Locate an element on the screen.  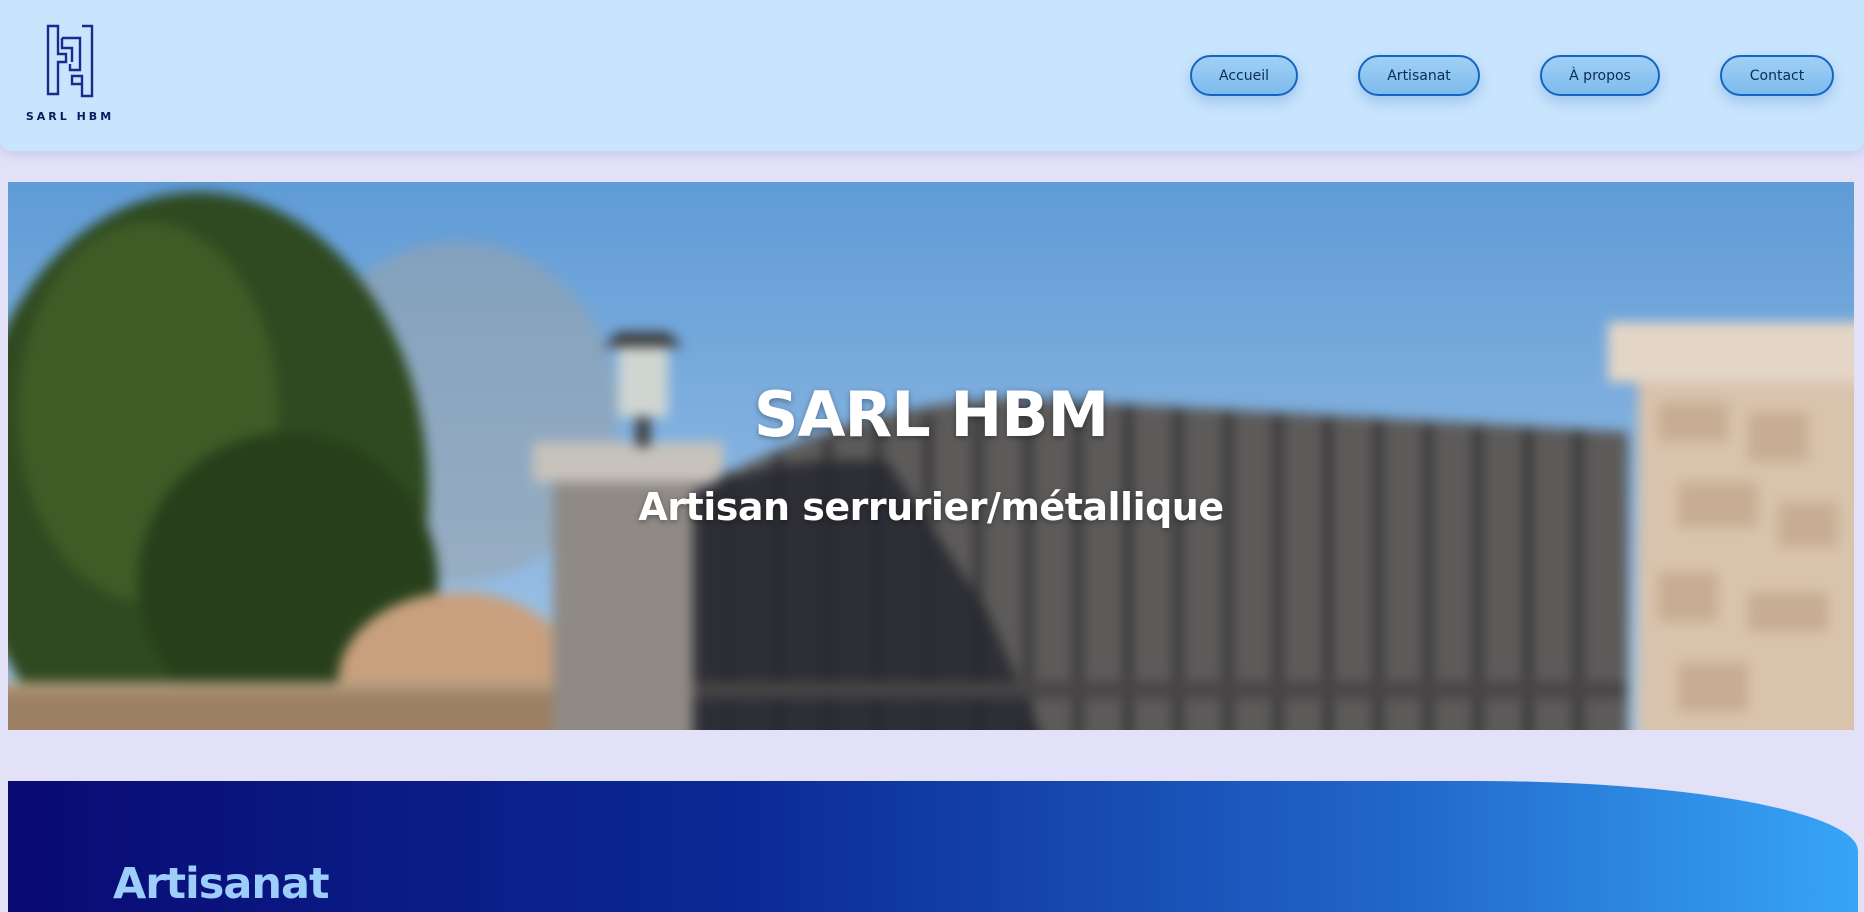
hb-monogram-icon is located at coordinates (70, 61).